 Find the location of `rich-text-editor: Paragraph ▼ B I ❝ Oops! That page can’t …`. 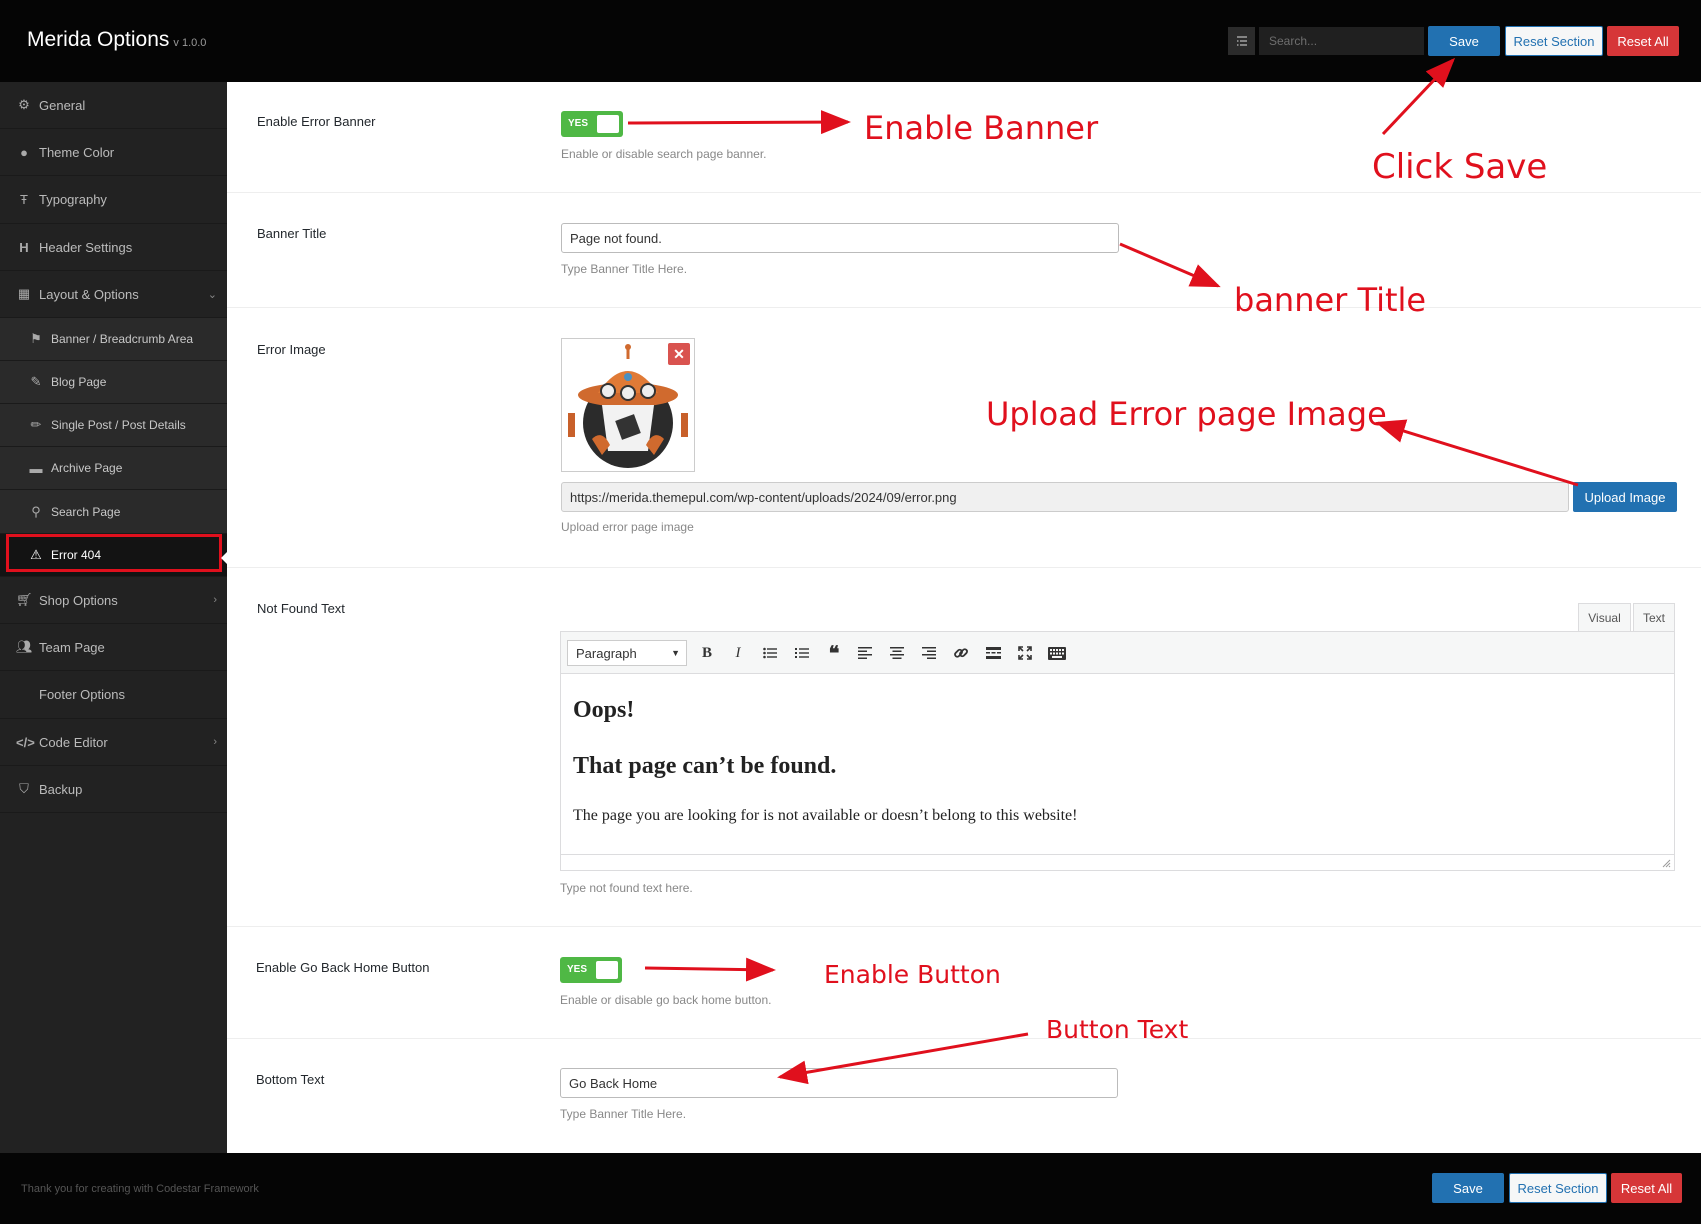

rich-text-editor: Paragraph ▼ B I ❝ Oops! That page can’t … is located at coordinates (1117, 751).